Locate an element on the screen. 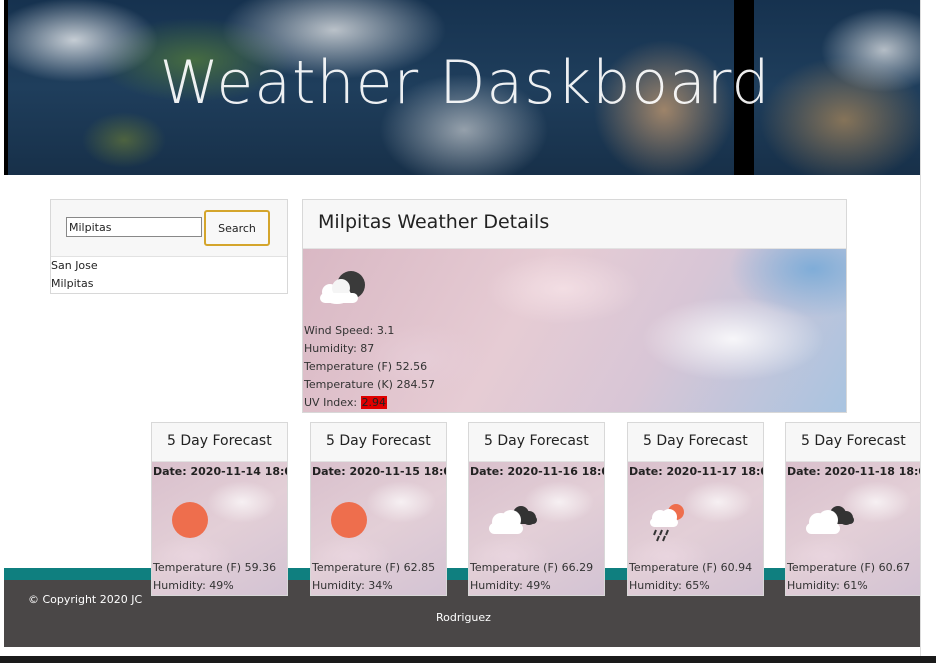 The image size is (936, 663). city-search-input is located at coordinates (134, 227).